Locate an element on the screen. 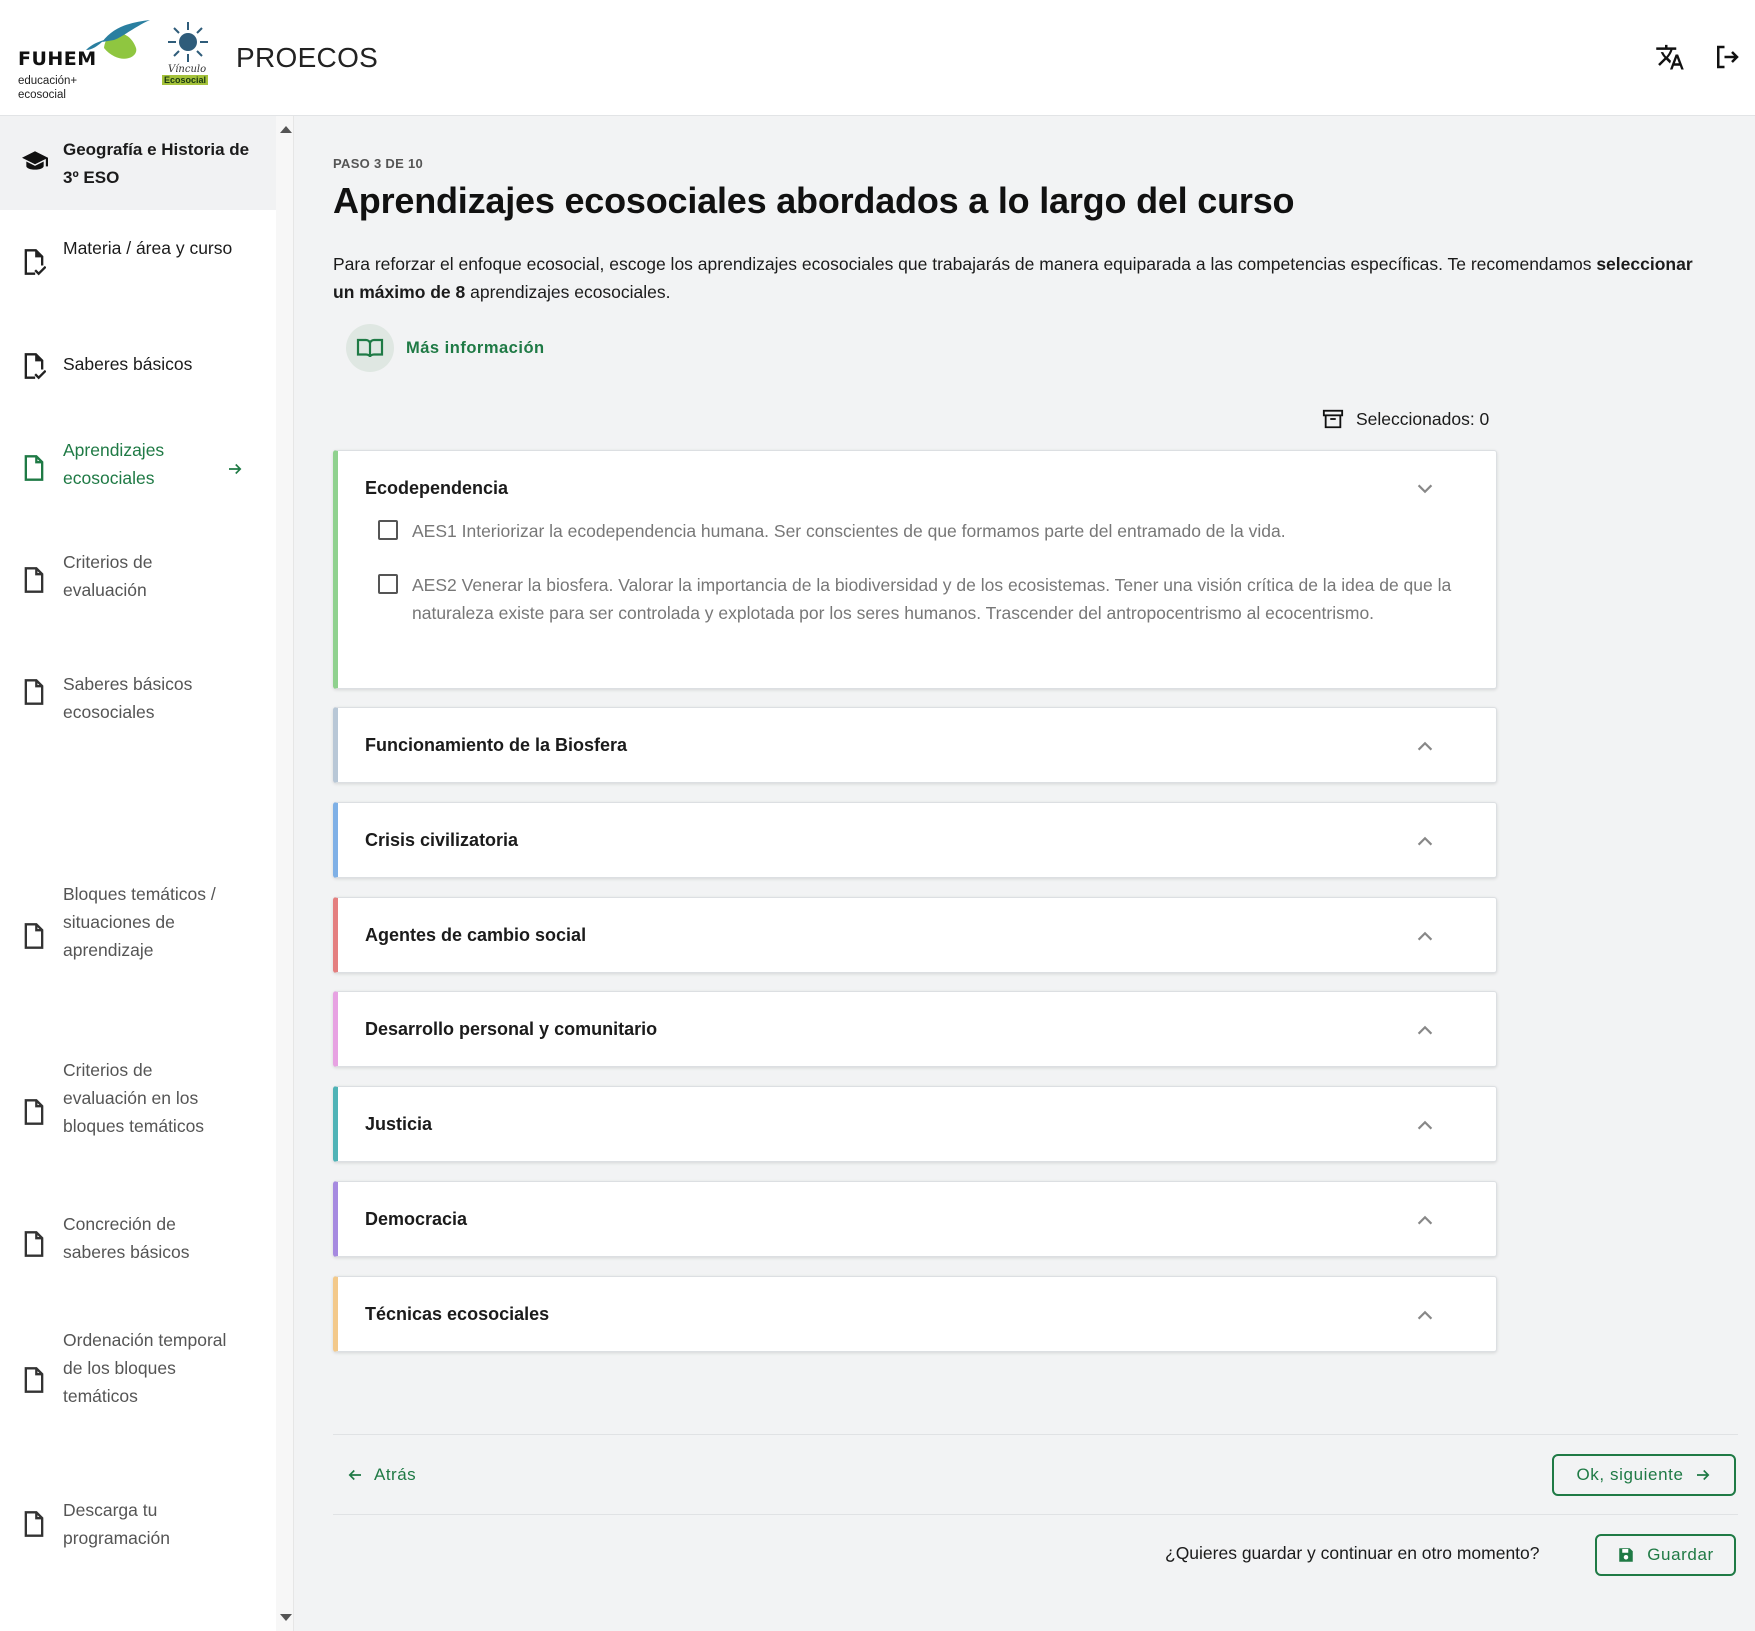 The height and width of the screenshot is (1631, 1755). book-icon is located at coordinates (370, 348).